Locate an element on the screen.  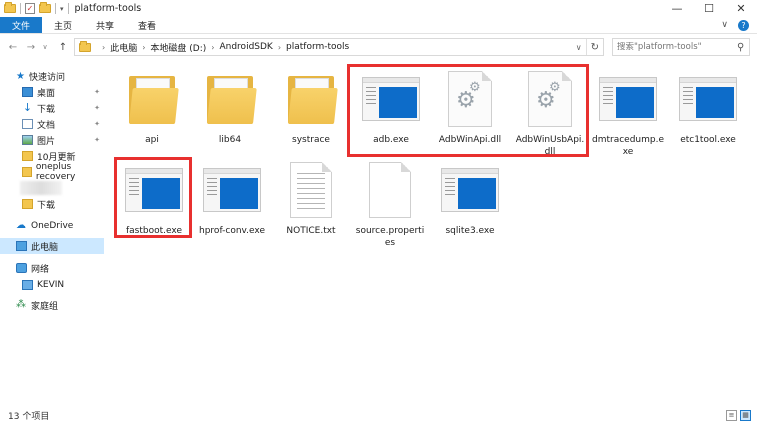
breadcrumb-androidsdk: AndroidSDK is located at coordinates (245, 47).